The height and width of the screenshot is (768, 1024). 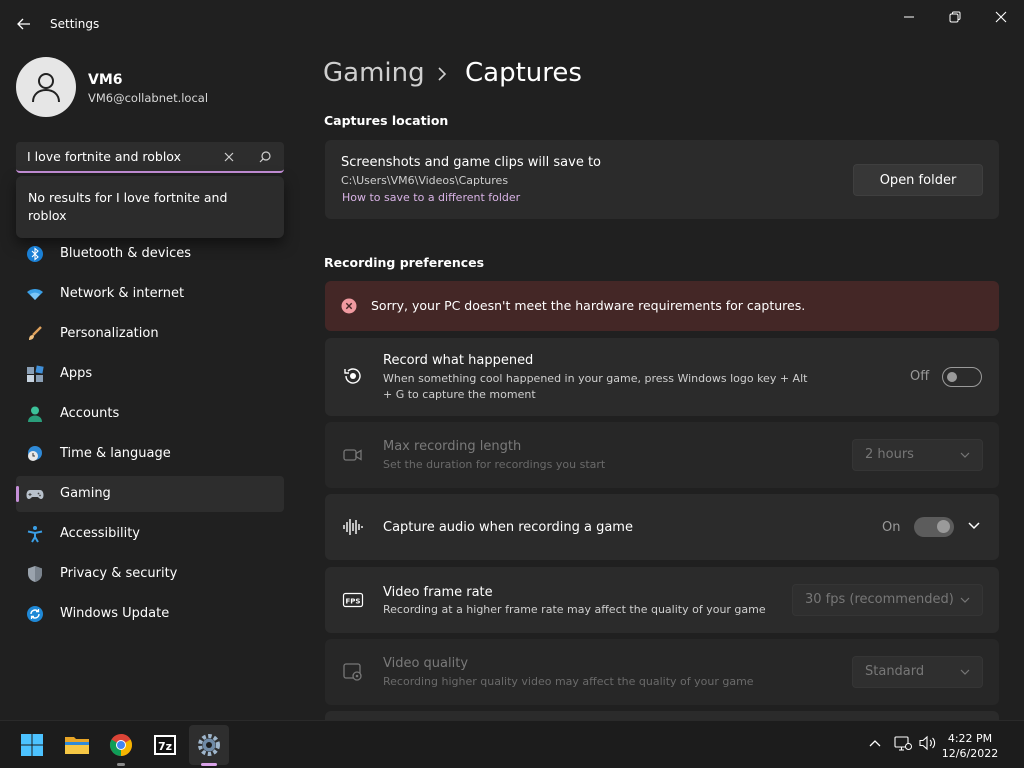 I want to click on profile-email: VM6@collabnet.local, so click(x=148, y=98).